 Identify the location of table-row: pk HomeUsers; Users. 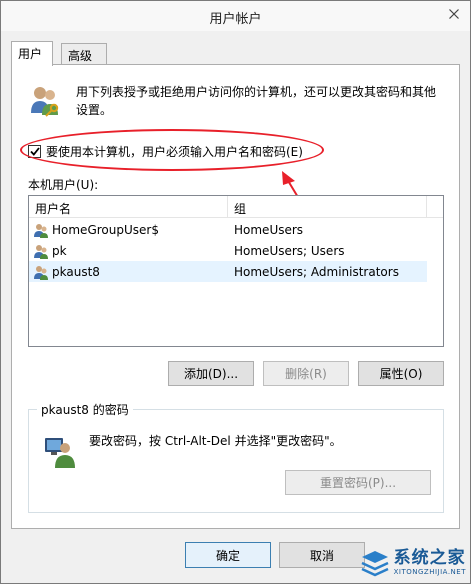
(228, 250).